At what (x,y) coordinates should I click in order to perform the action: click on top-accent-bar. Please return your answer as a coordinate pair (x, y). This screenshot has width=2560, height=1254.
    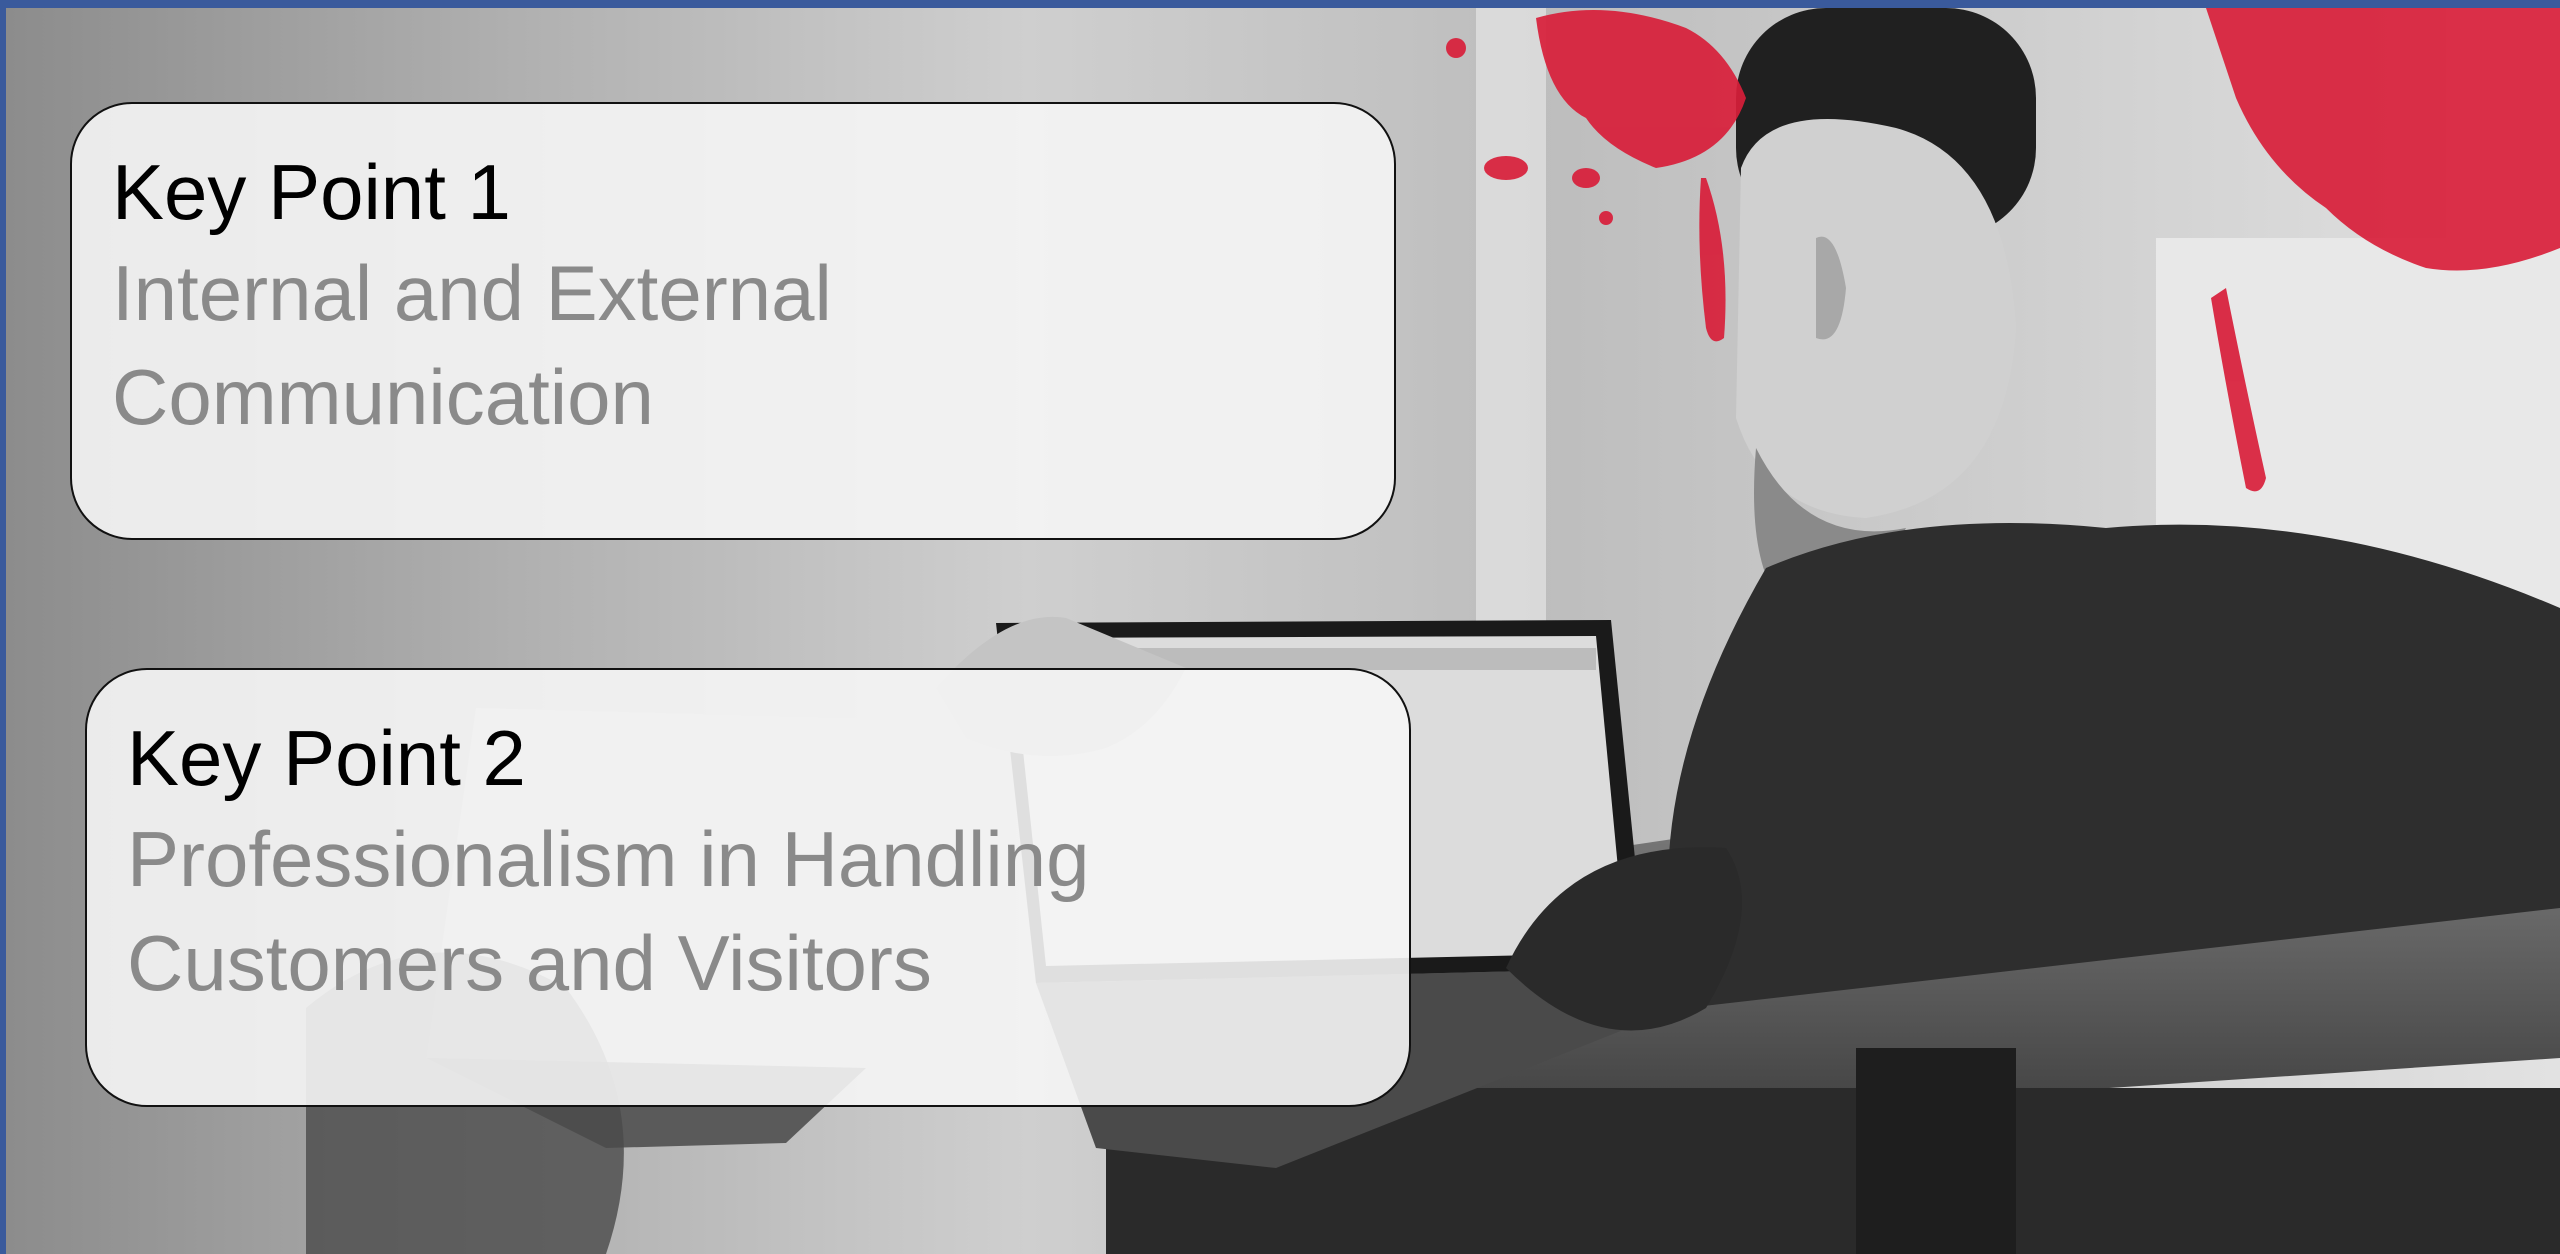
    Looking at the image, I should click on (1280, 4).